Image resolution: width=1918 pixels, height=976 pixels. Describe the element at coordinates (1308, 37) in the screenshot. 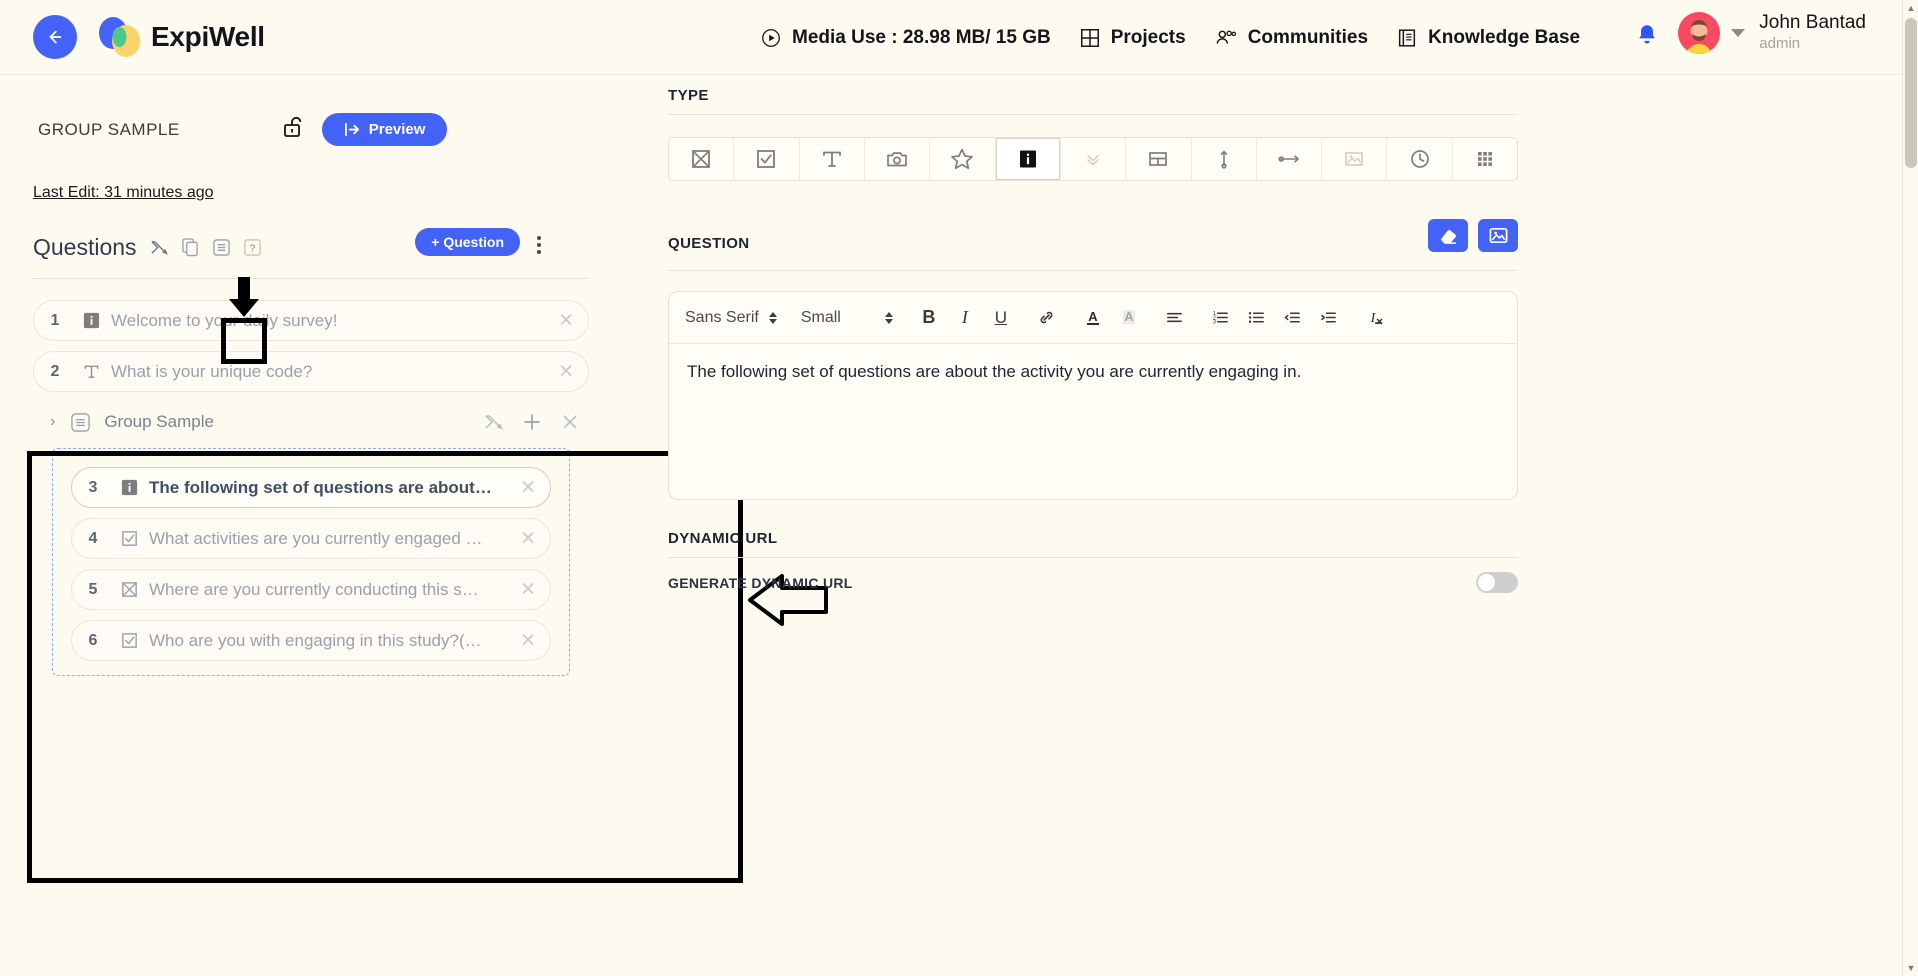

I see `nav-communities-label: Communities` at that location.